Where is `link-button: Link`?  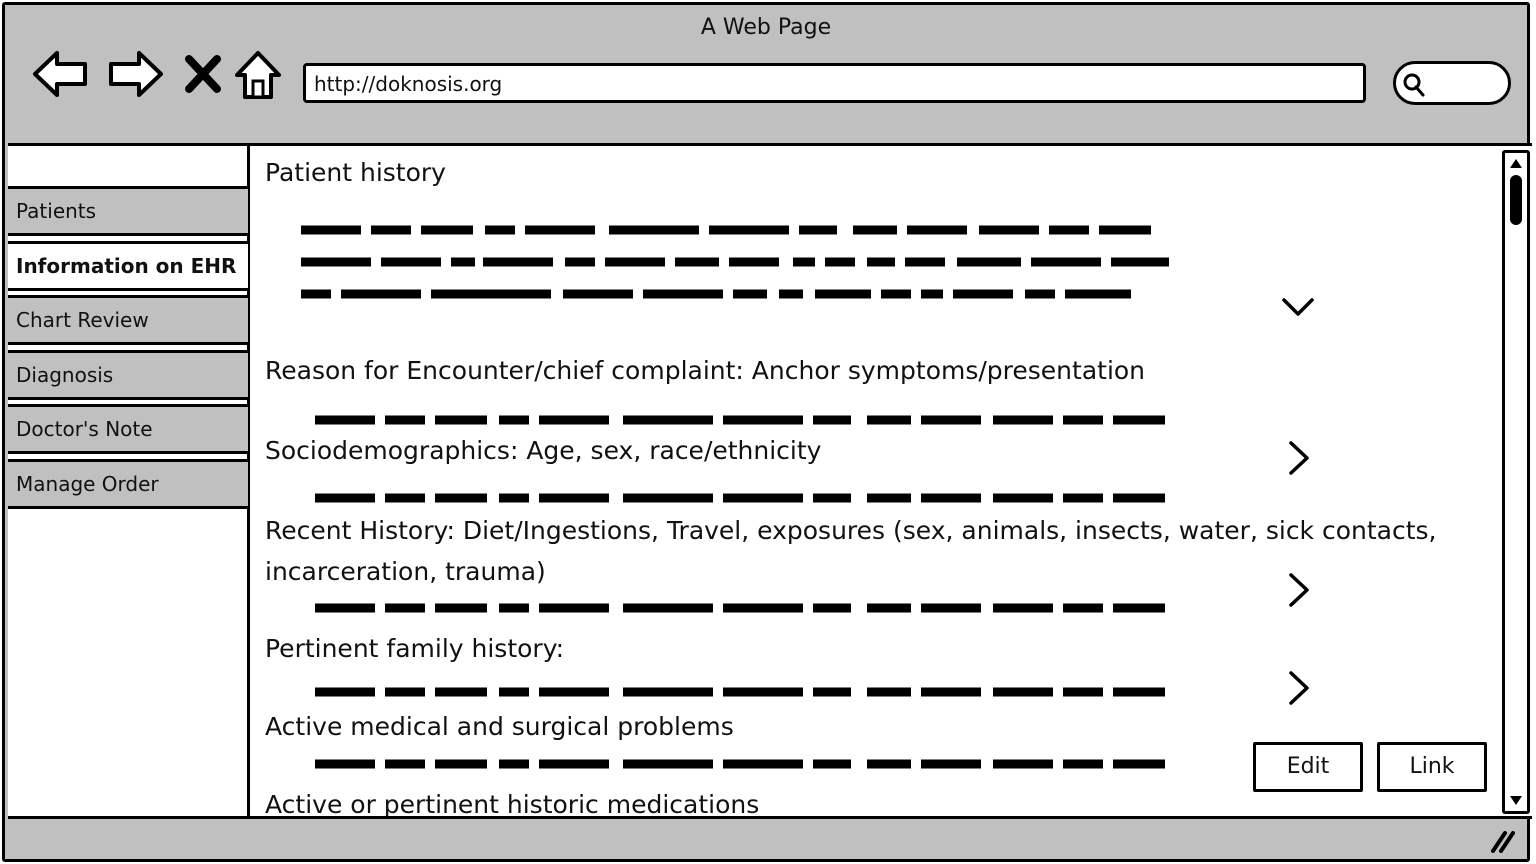 link-button: Link is located at coordinates (1432, 767).